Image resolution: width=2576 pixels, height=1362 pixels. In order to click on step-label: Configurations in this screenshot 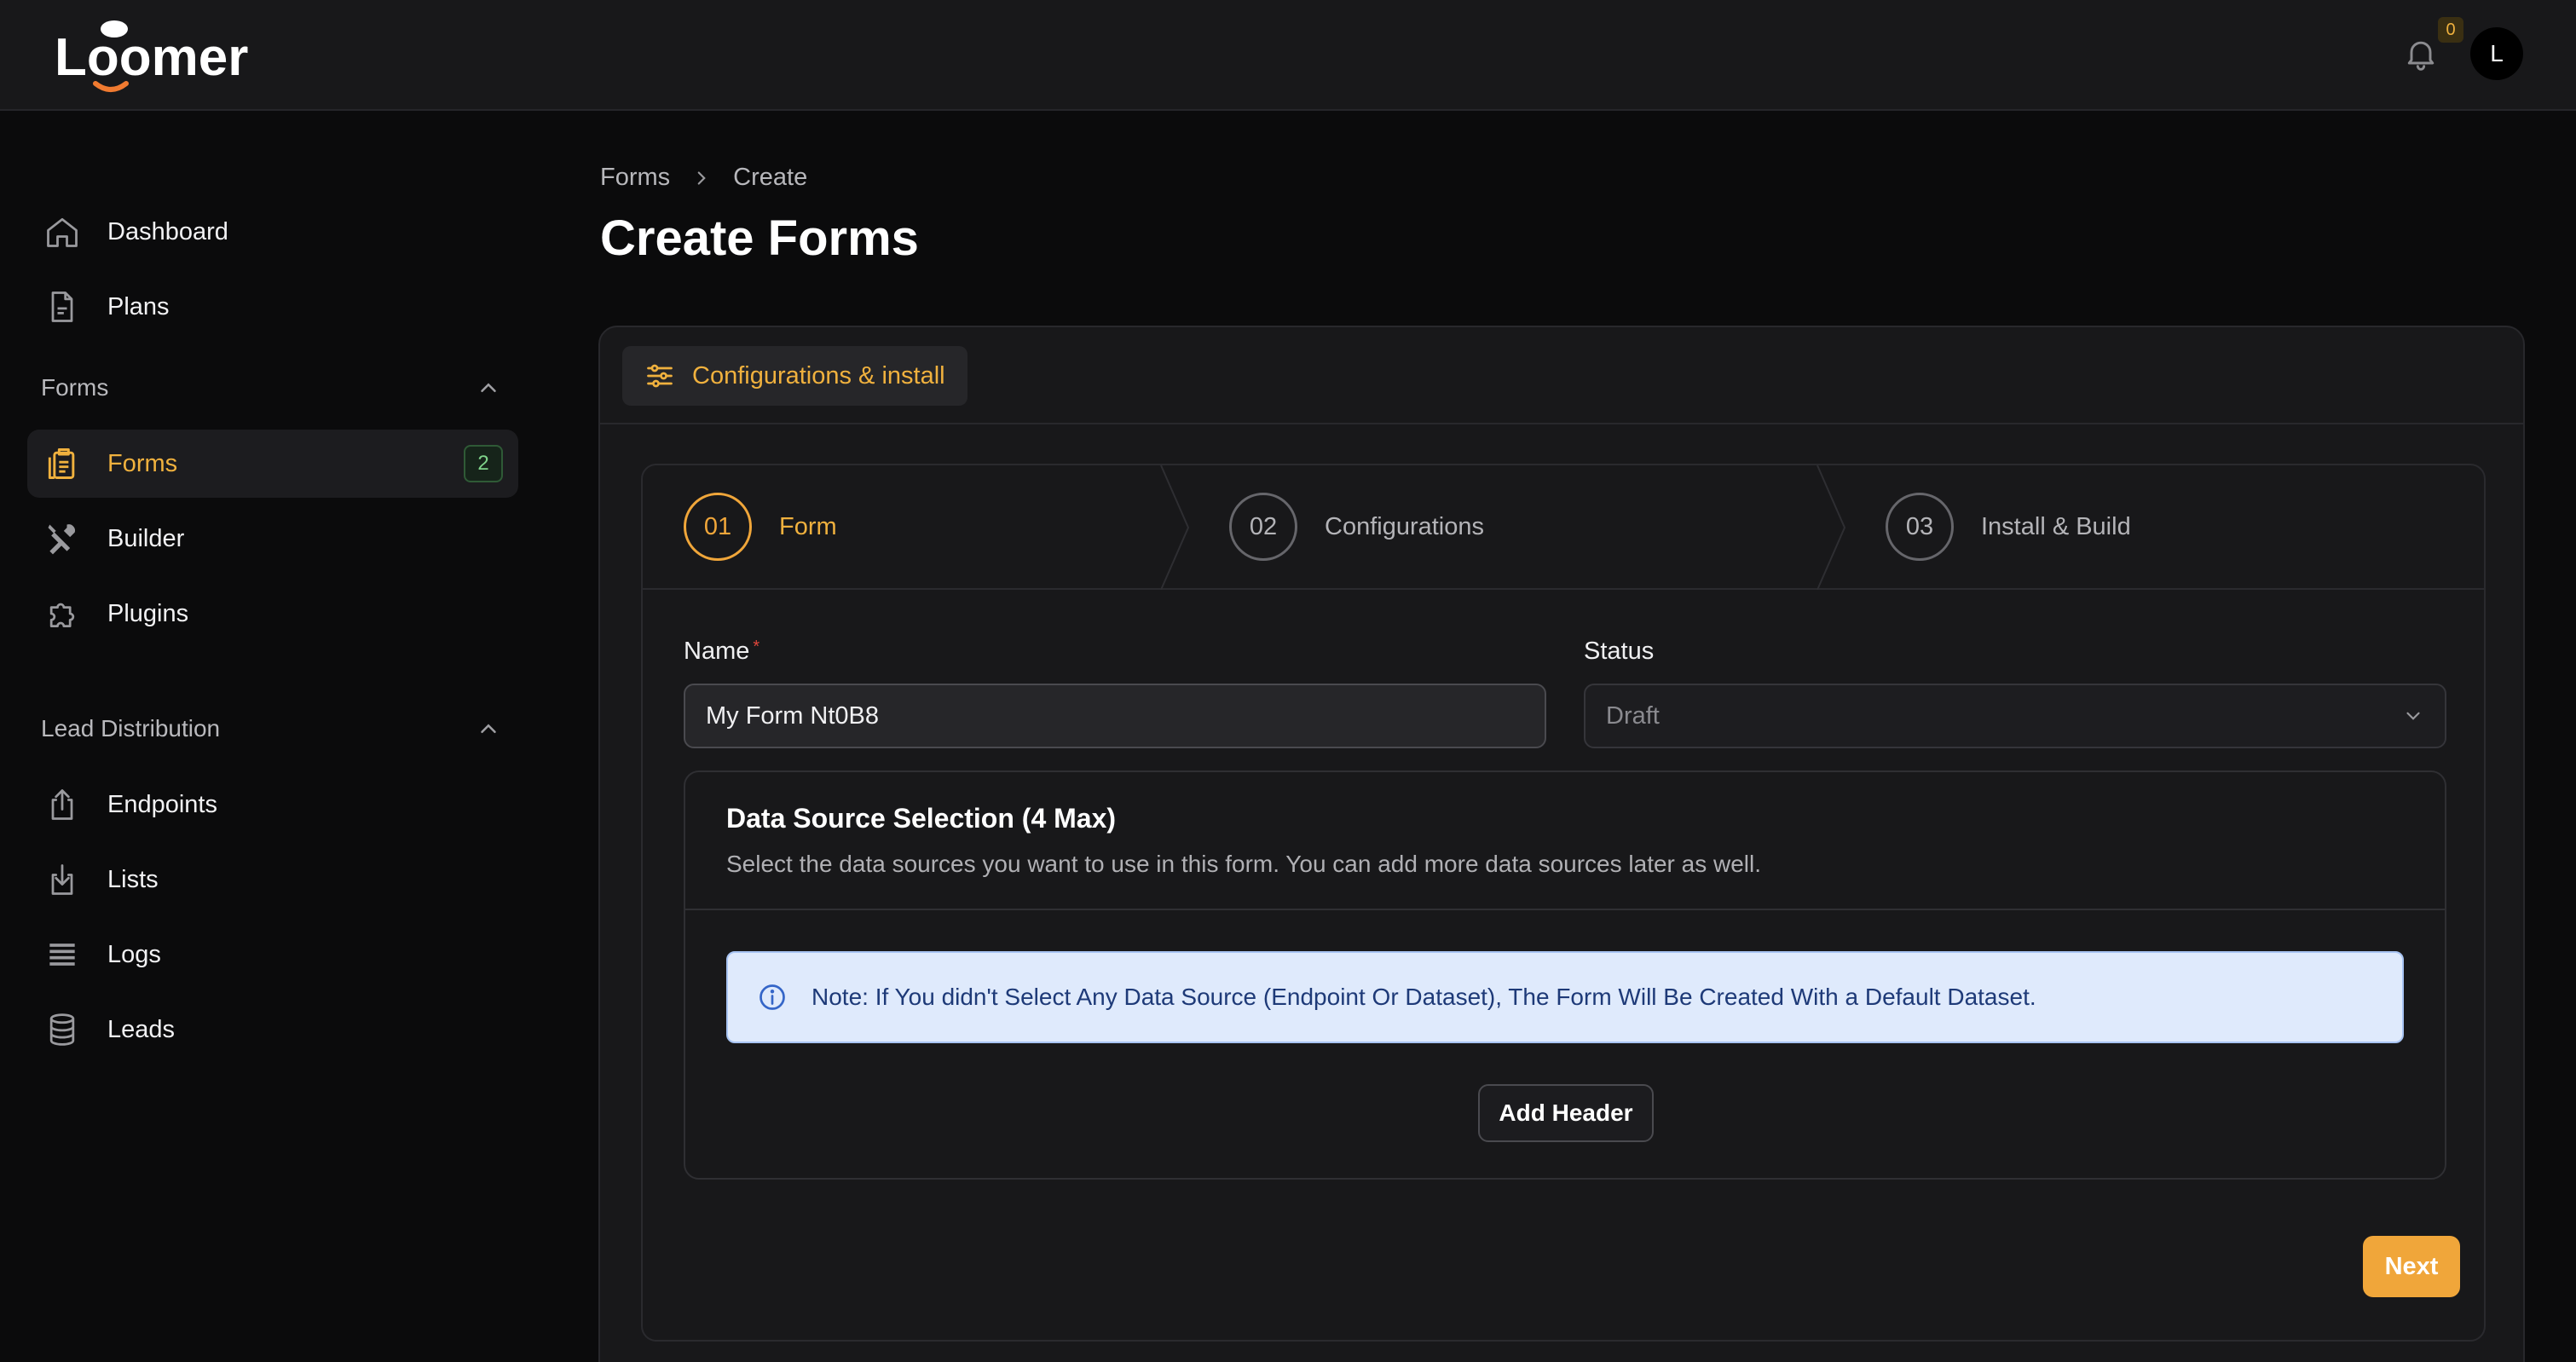, I will do `click(1404, 526)`.